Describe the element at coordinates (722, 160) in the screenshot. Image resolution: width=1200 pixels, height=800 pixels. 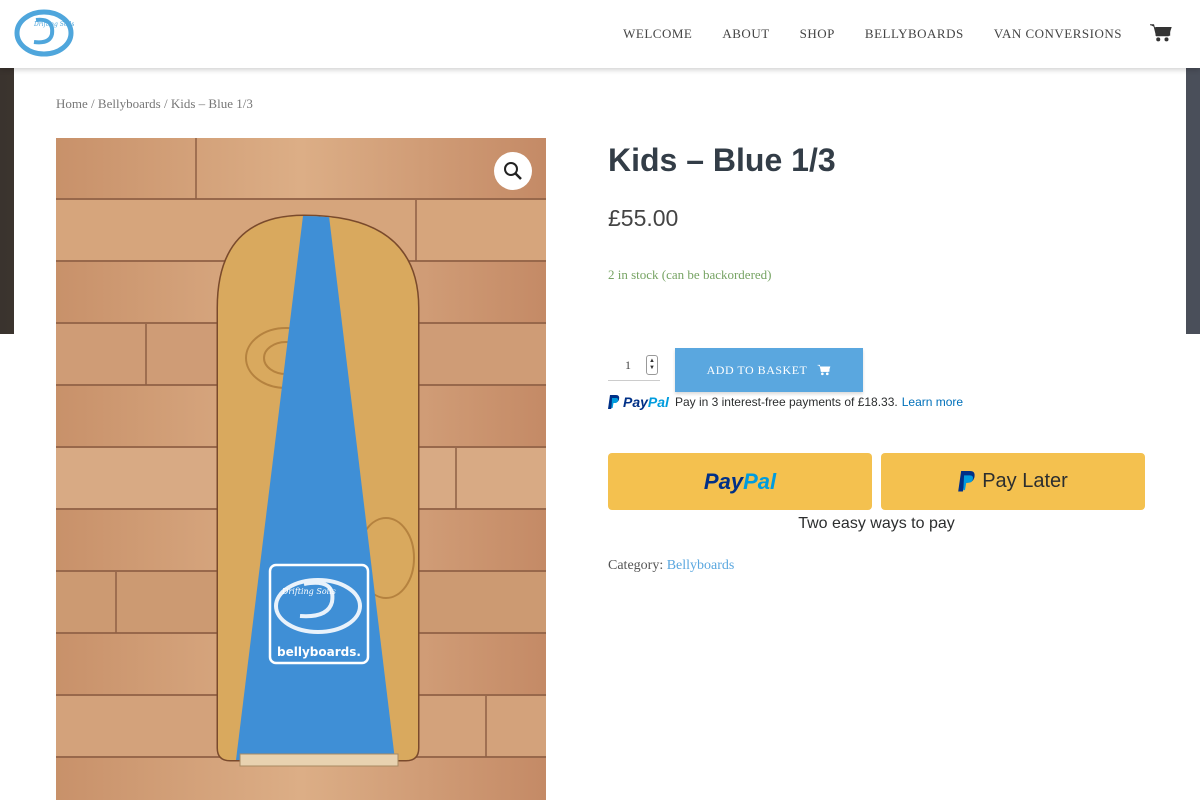
I see `product-title: Kids – Blue 1/3` at that location.